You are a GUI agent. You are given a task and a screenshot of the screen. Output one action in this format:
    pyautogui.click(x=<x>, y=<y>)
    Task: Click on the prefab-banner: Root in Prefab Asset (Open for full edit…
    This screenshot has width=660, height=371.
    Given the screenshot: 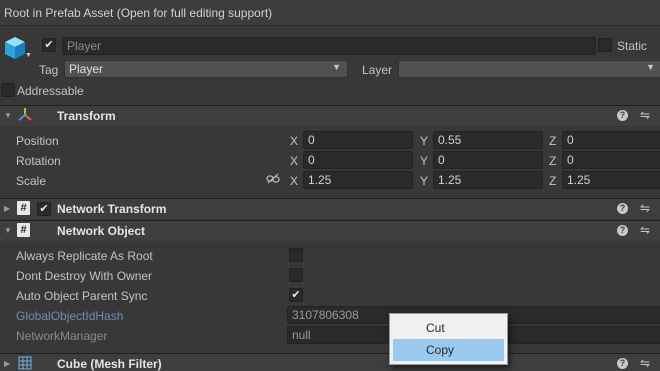 What is the action you would take?
    pyautogui.click(x=330, y=13)
    